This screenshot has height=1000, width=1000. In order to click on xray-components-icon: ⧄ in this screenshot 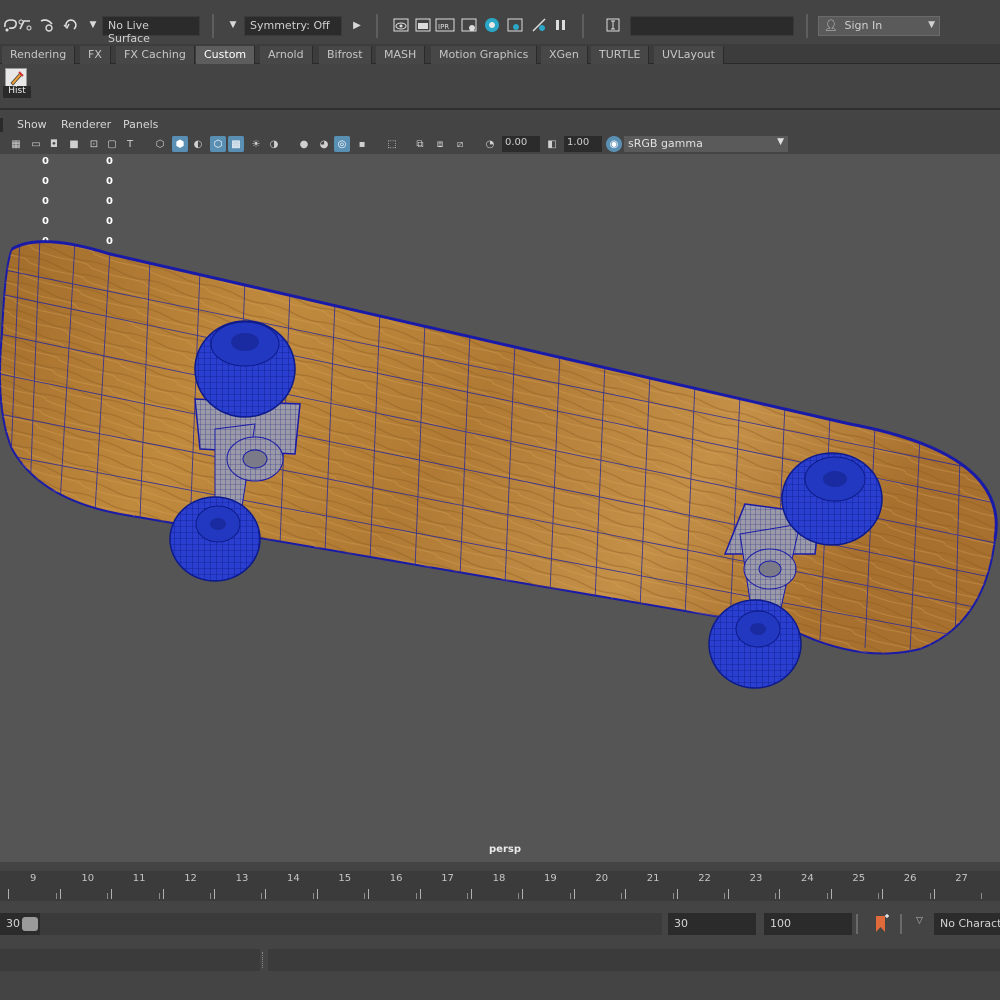, I will do `click(460, 144)`.